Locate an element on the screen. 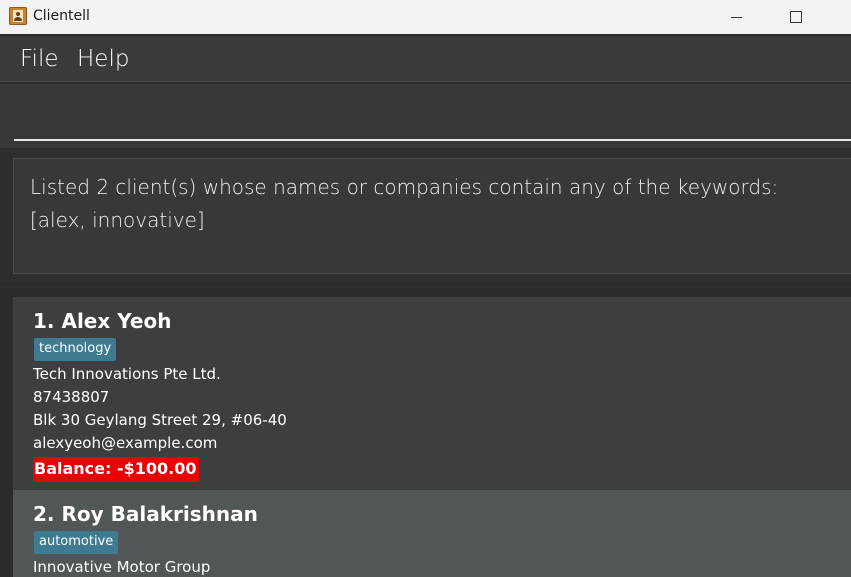 This screenshot has width=851, height=577. command-input is located at coordinates (432, 112).